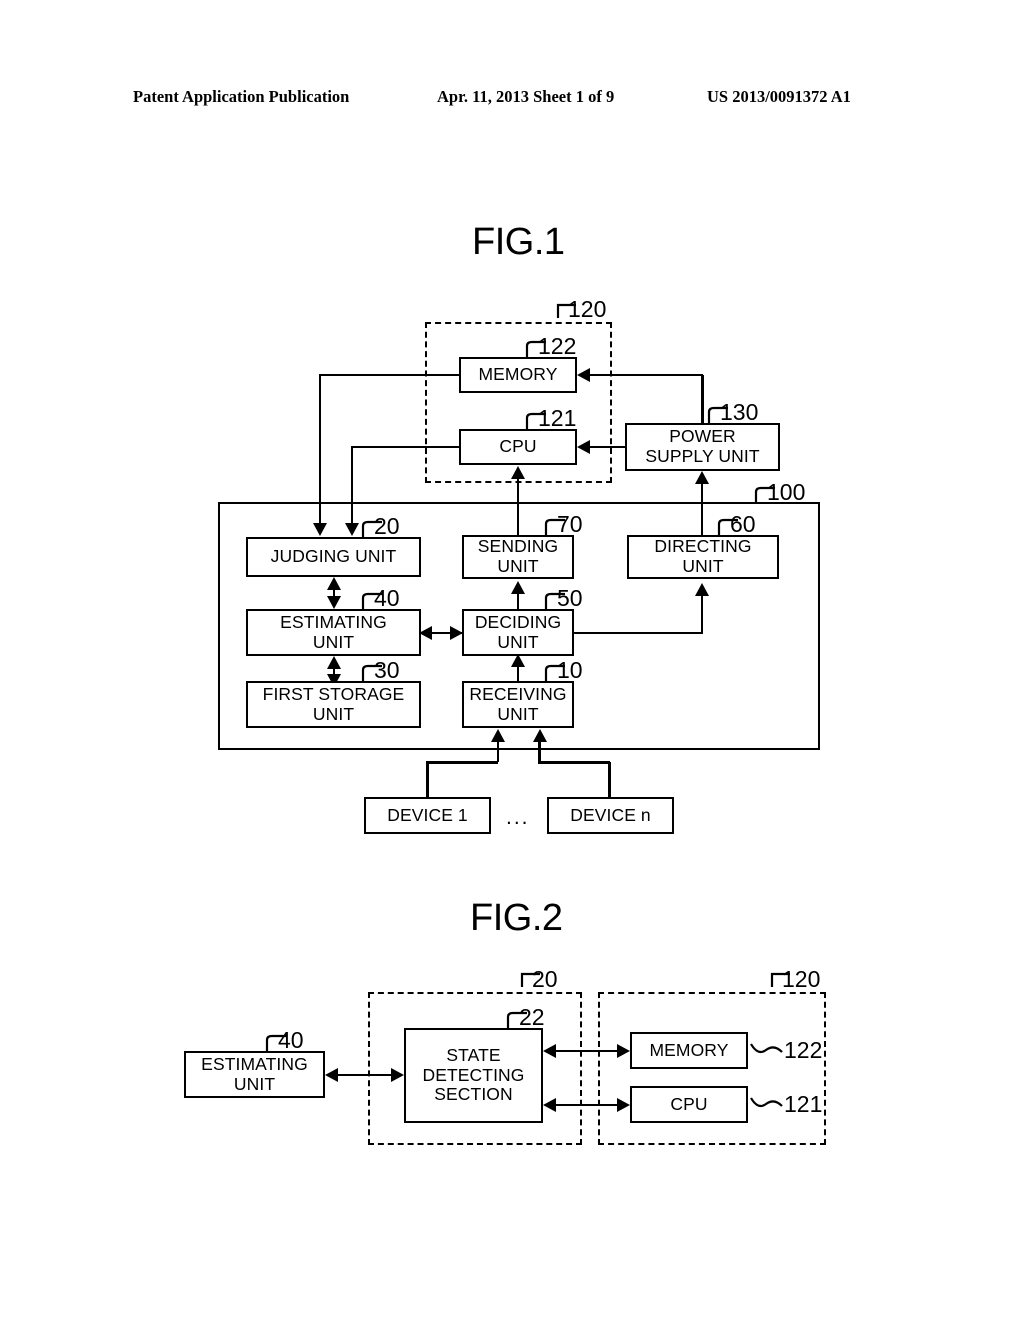 This screenshot has width=1024, height=1320. I want to click on fig1-block-cpu: CPU, so click(518, 447).